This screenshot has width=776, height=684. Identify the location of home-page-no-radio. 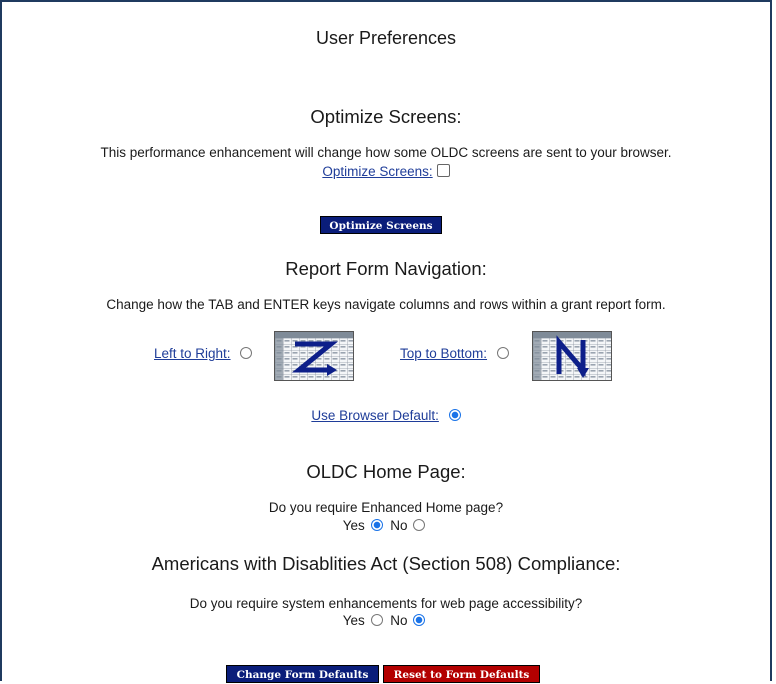
(419, 525).